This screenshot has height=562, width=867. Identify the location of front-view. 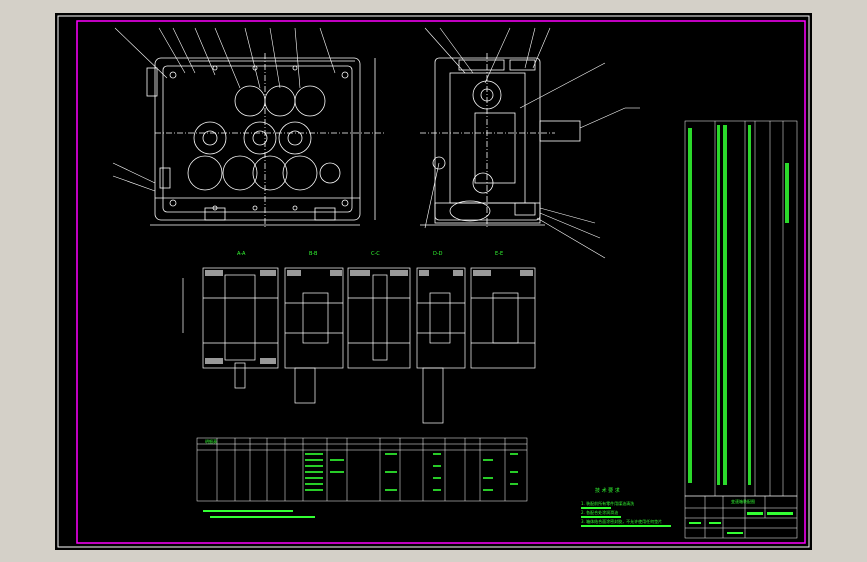
(265, 140).